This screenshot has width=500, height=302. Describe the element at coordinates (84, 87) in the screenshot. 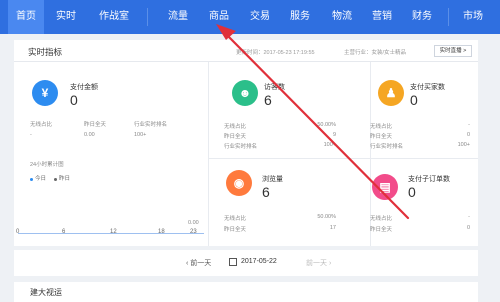

I see `metric-name: 支付金额` at that location.